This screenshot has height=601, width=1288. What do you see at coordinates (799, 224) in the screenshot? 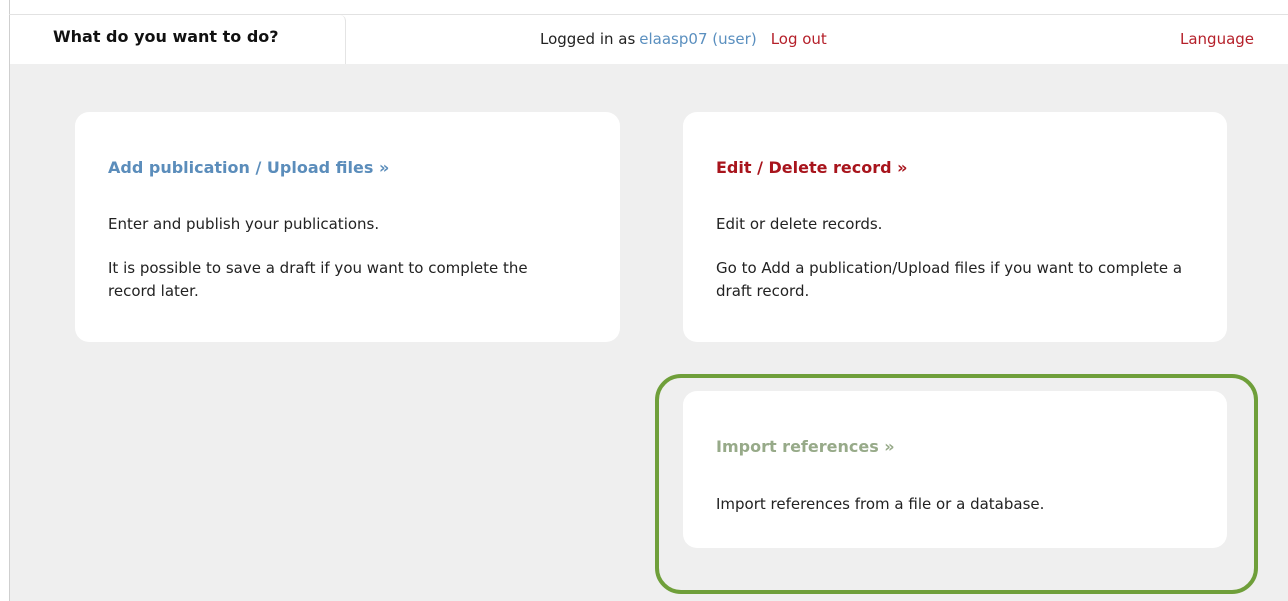
I see `edit-record-desc: Edit or delete records.` at bounding box center [799, 224].